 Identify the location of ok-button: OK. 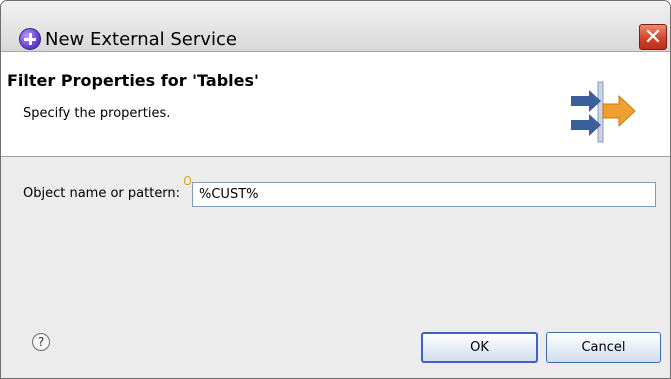
(479, 347).